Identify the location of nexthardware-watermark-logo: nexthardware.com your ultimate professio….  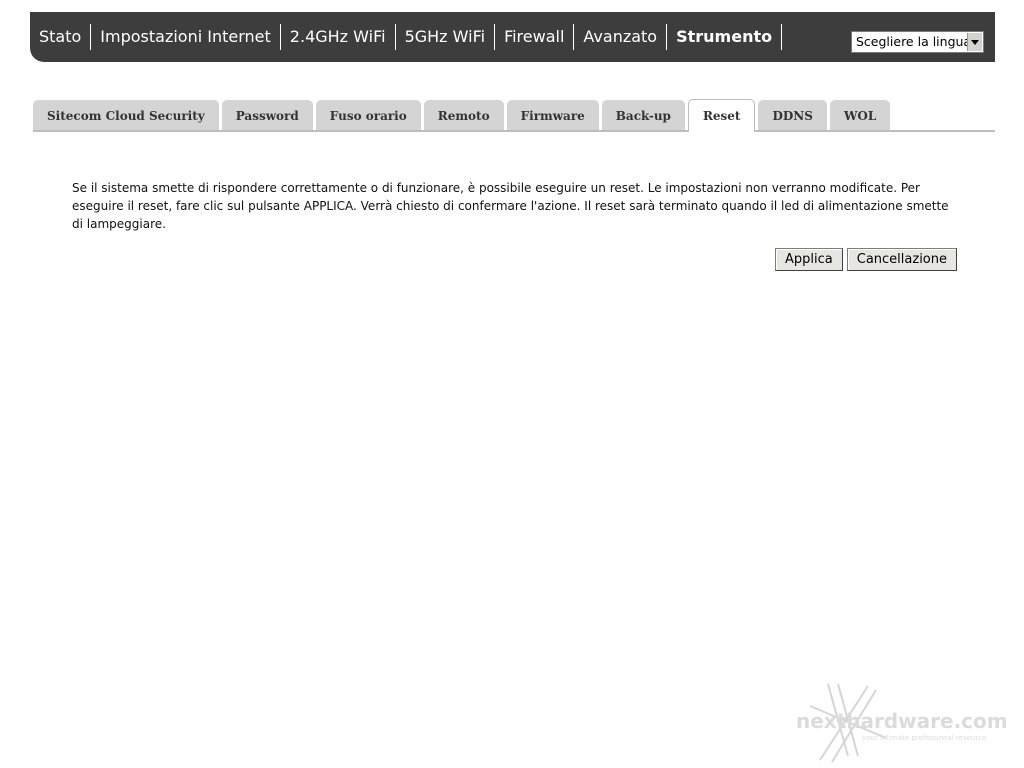
(902, 723).